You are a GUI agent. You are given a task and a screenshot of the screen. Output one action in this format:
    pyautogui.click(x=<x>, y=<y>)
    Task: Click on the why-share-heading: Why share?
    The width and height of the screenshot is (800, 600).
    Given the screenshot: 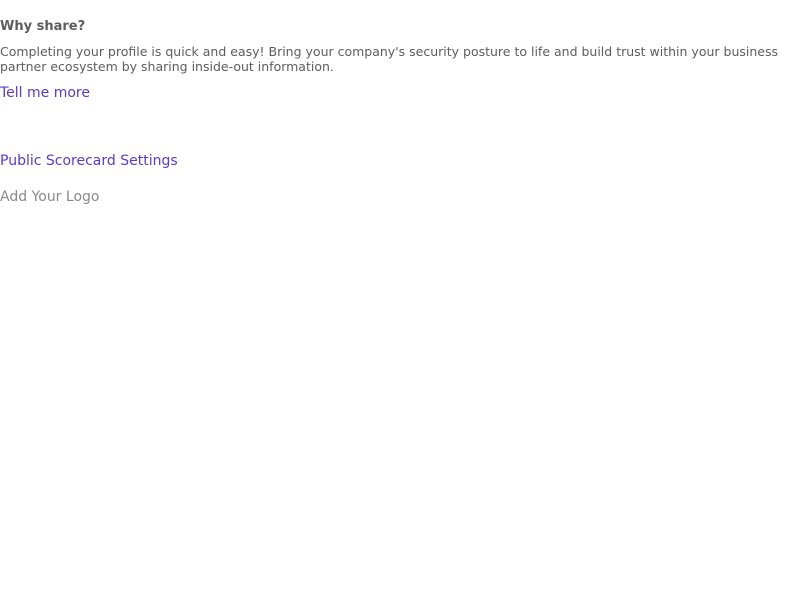 What is the action you would take?
    pyautogui.click(x=43, y=26)
    